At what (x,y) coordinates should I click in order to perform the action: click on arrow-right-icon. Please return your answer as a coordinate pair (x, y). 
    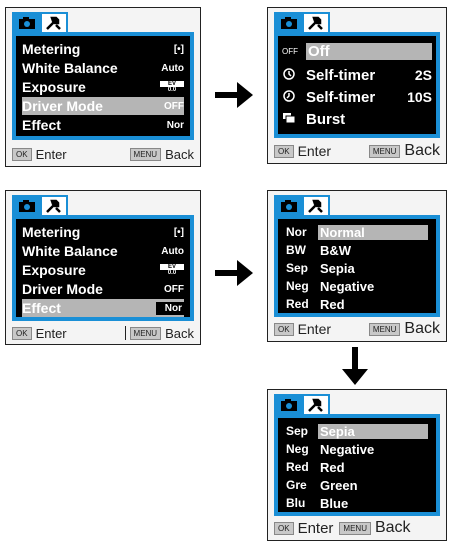
    Looking at the image, I should click on (234, 273).